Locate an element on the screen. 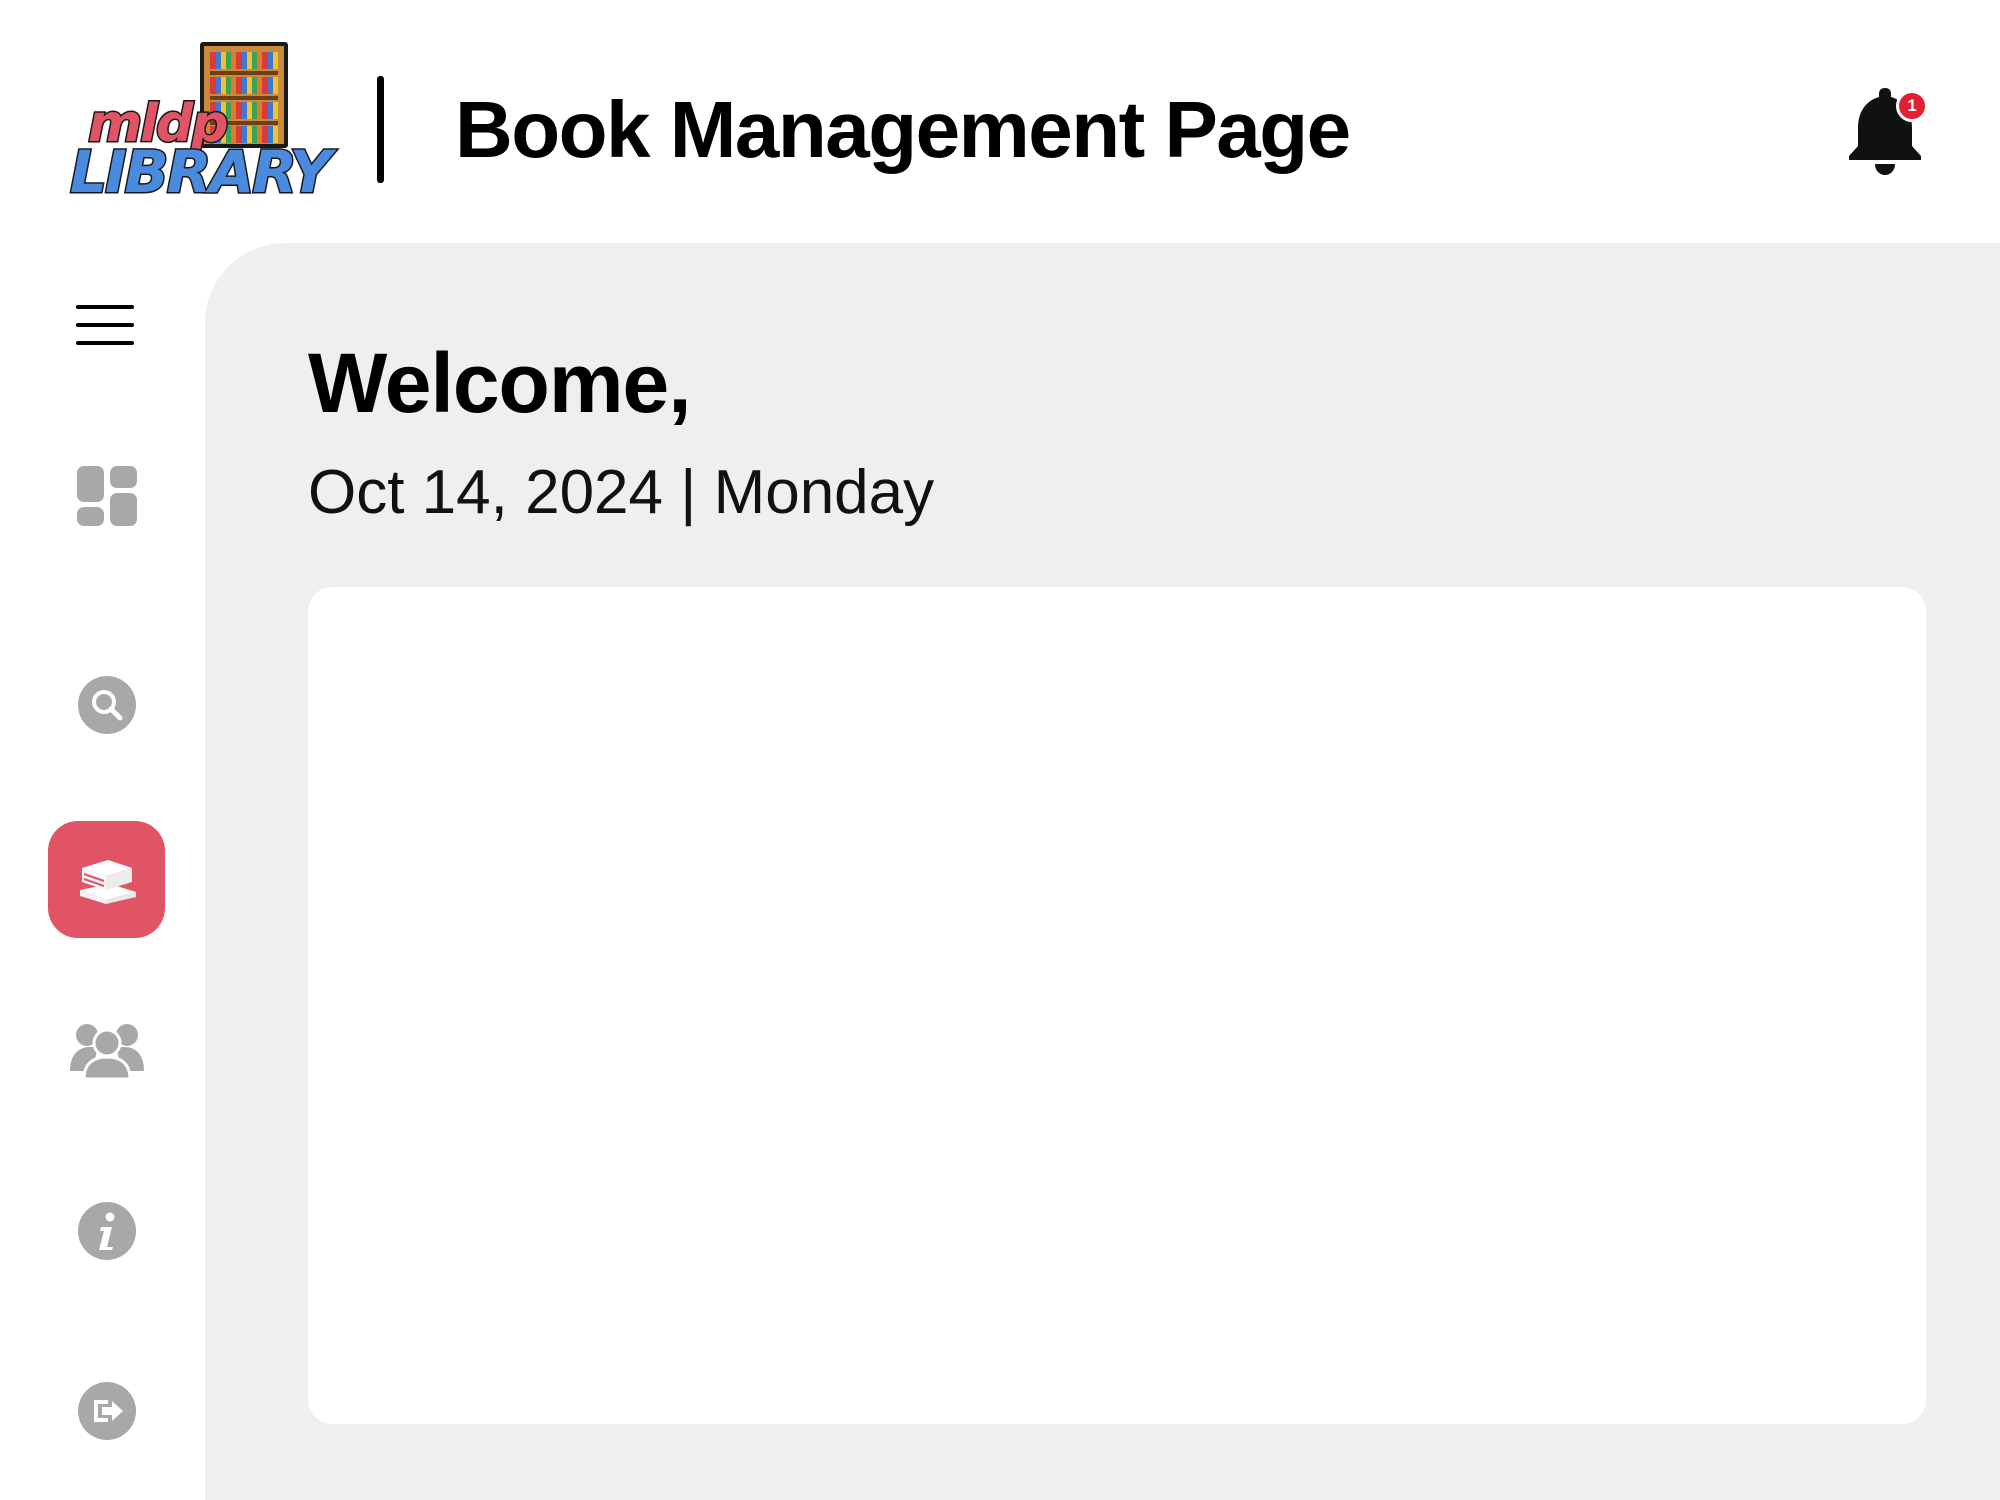 Image resolution: width=2000 pixels, height=1500 pixels. logout-icon is located at coordinates (106, 1410).